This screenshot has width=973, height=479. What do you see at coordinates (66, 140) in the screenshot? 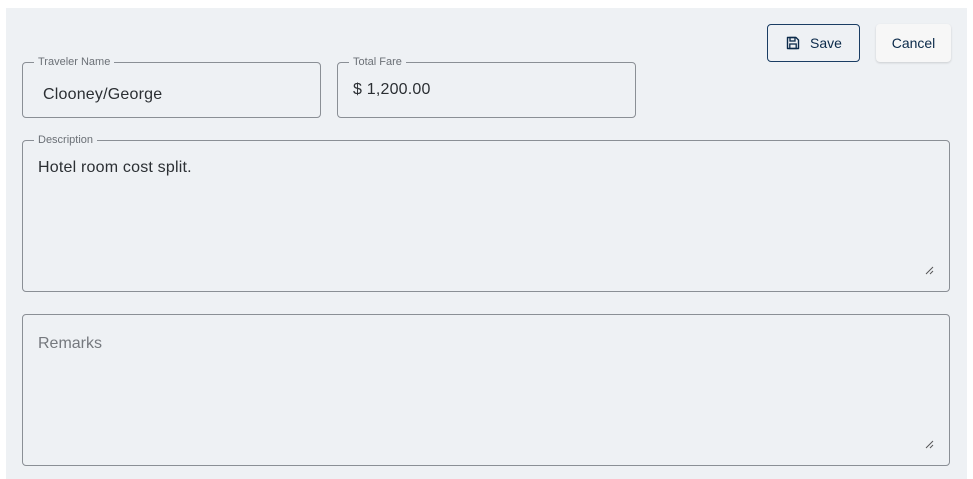
I see `description-label: Description` at bounding box center [66, 140].